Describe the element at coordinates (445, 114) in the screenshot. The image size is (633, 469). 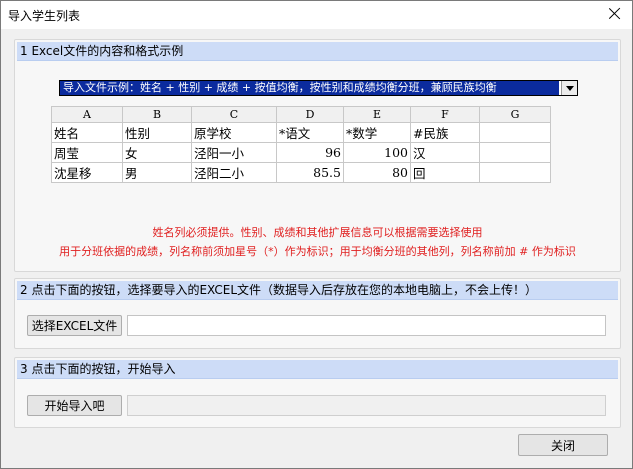
I see `column-letter: F` at that location.